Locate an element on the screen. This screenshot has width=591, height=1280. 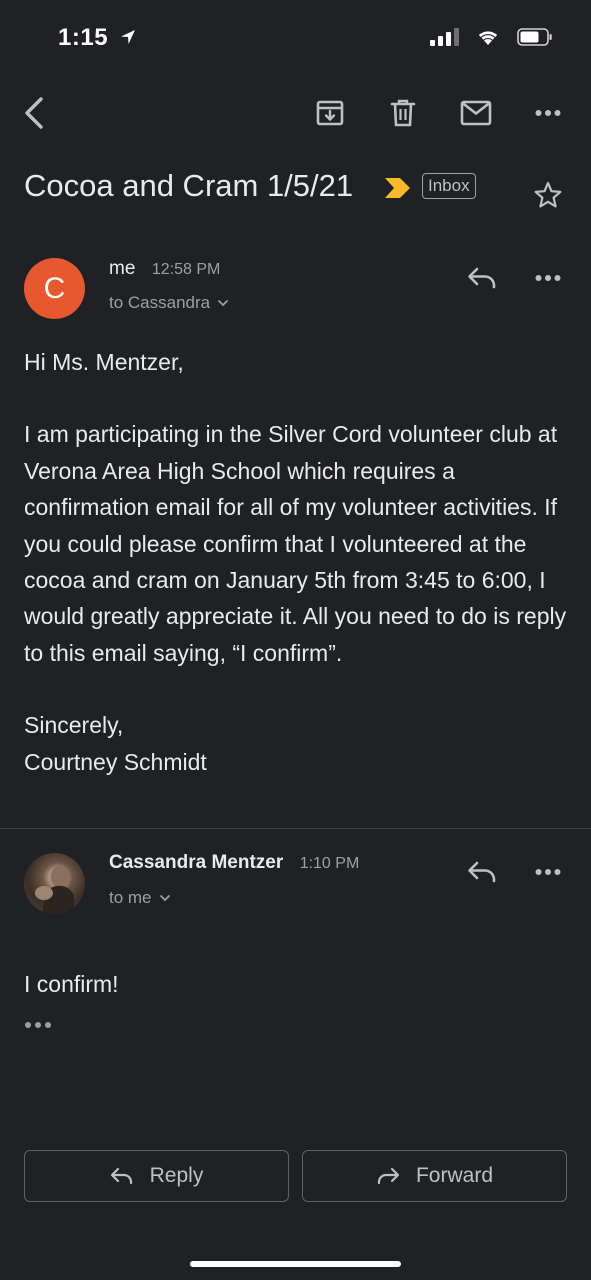
reply-label: Reply is located at coordinates (176, 1175).